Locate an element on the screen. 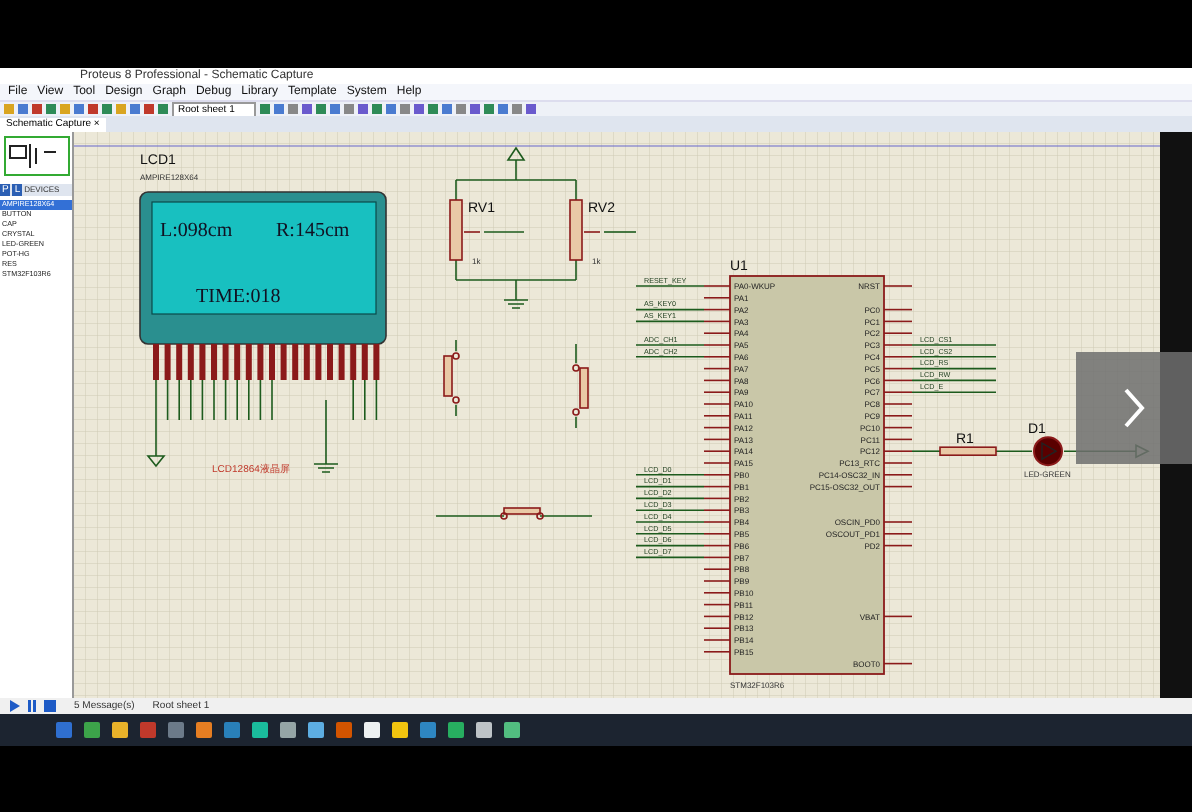 The width and height of the screenshot is (1192, 812). led-drawing is located at coordinates (1048, 451).